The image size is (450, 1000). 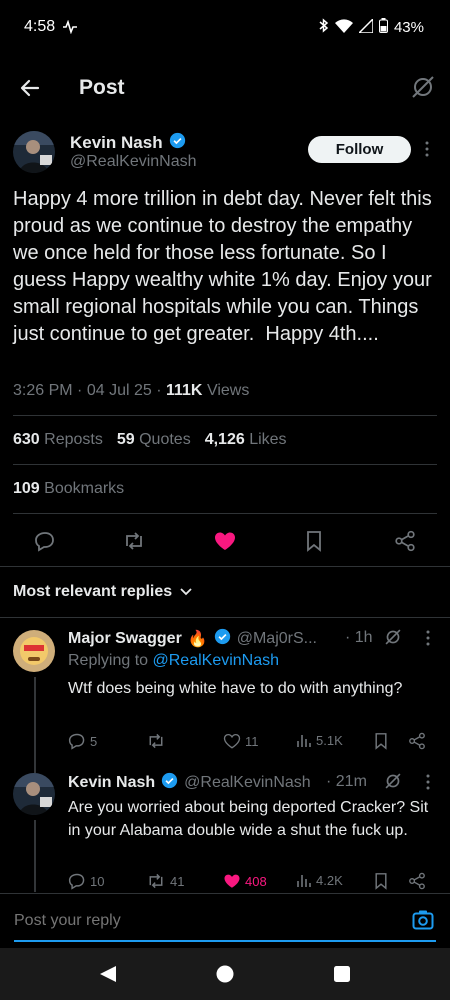 I want to click on chevron-down-icon, so click(x=186, y=592).